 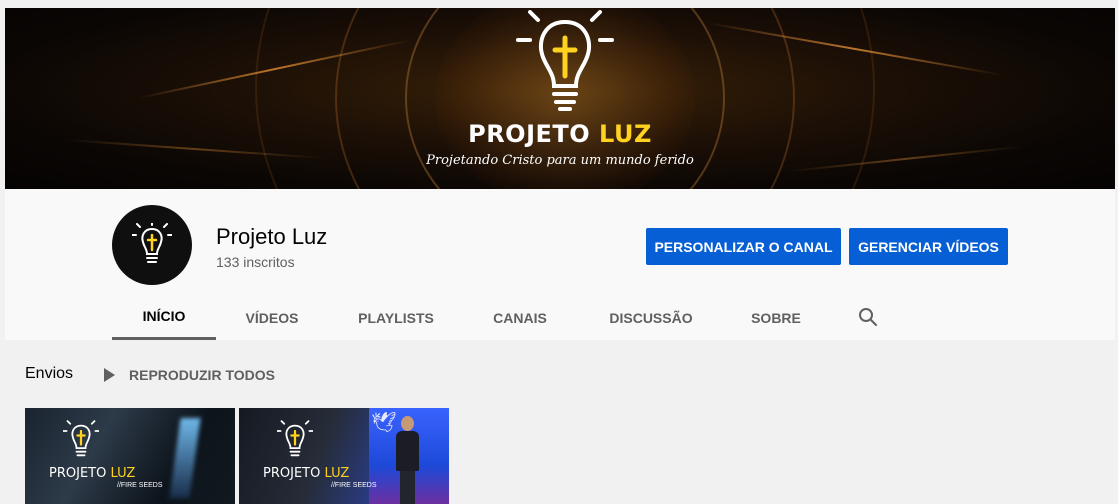 I want to click on uploads-title: Envios, so click(x=49, y=373).